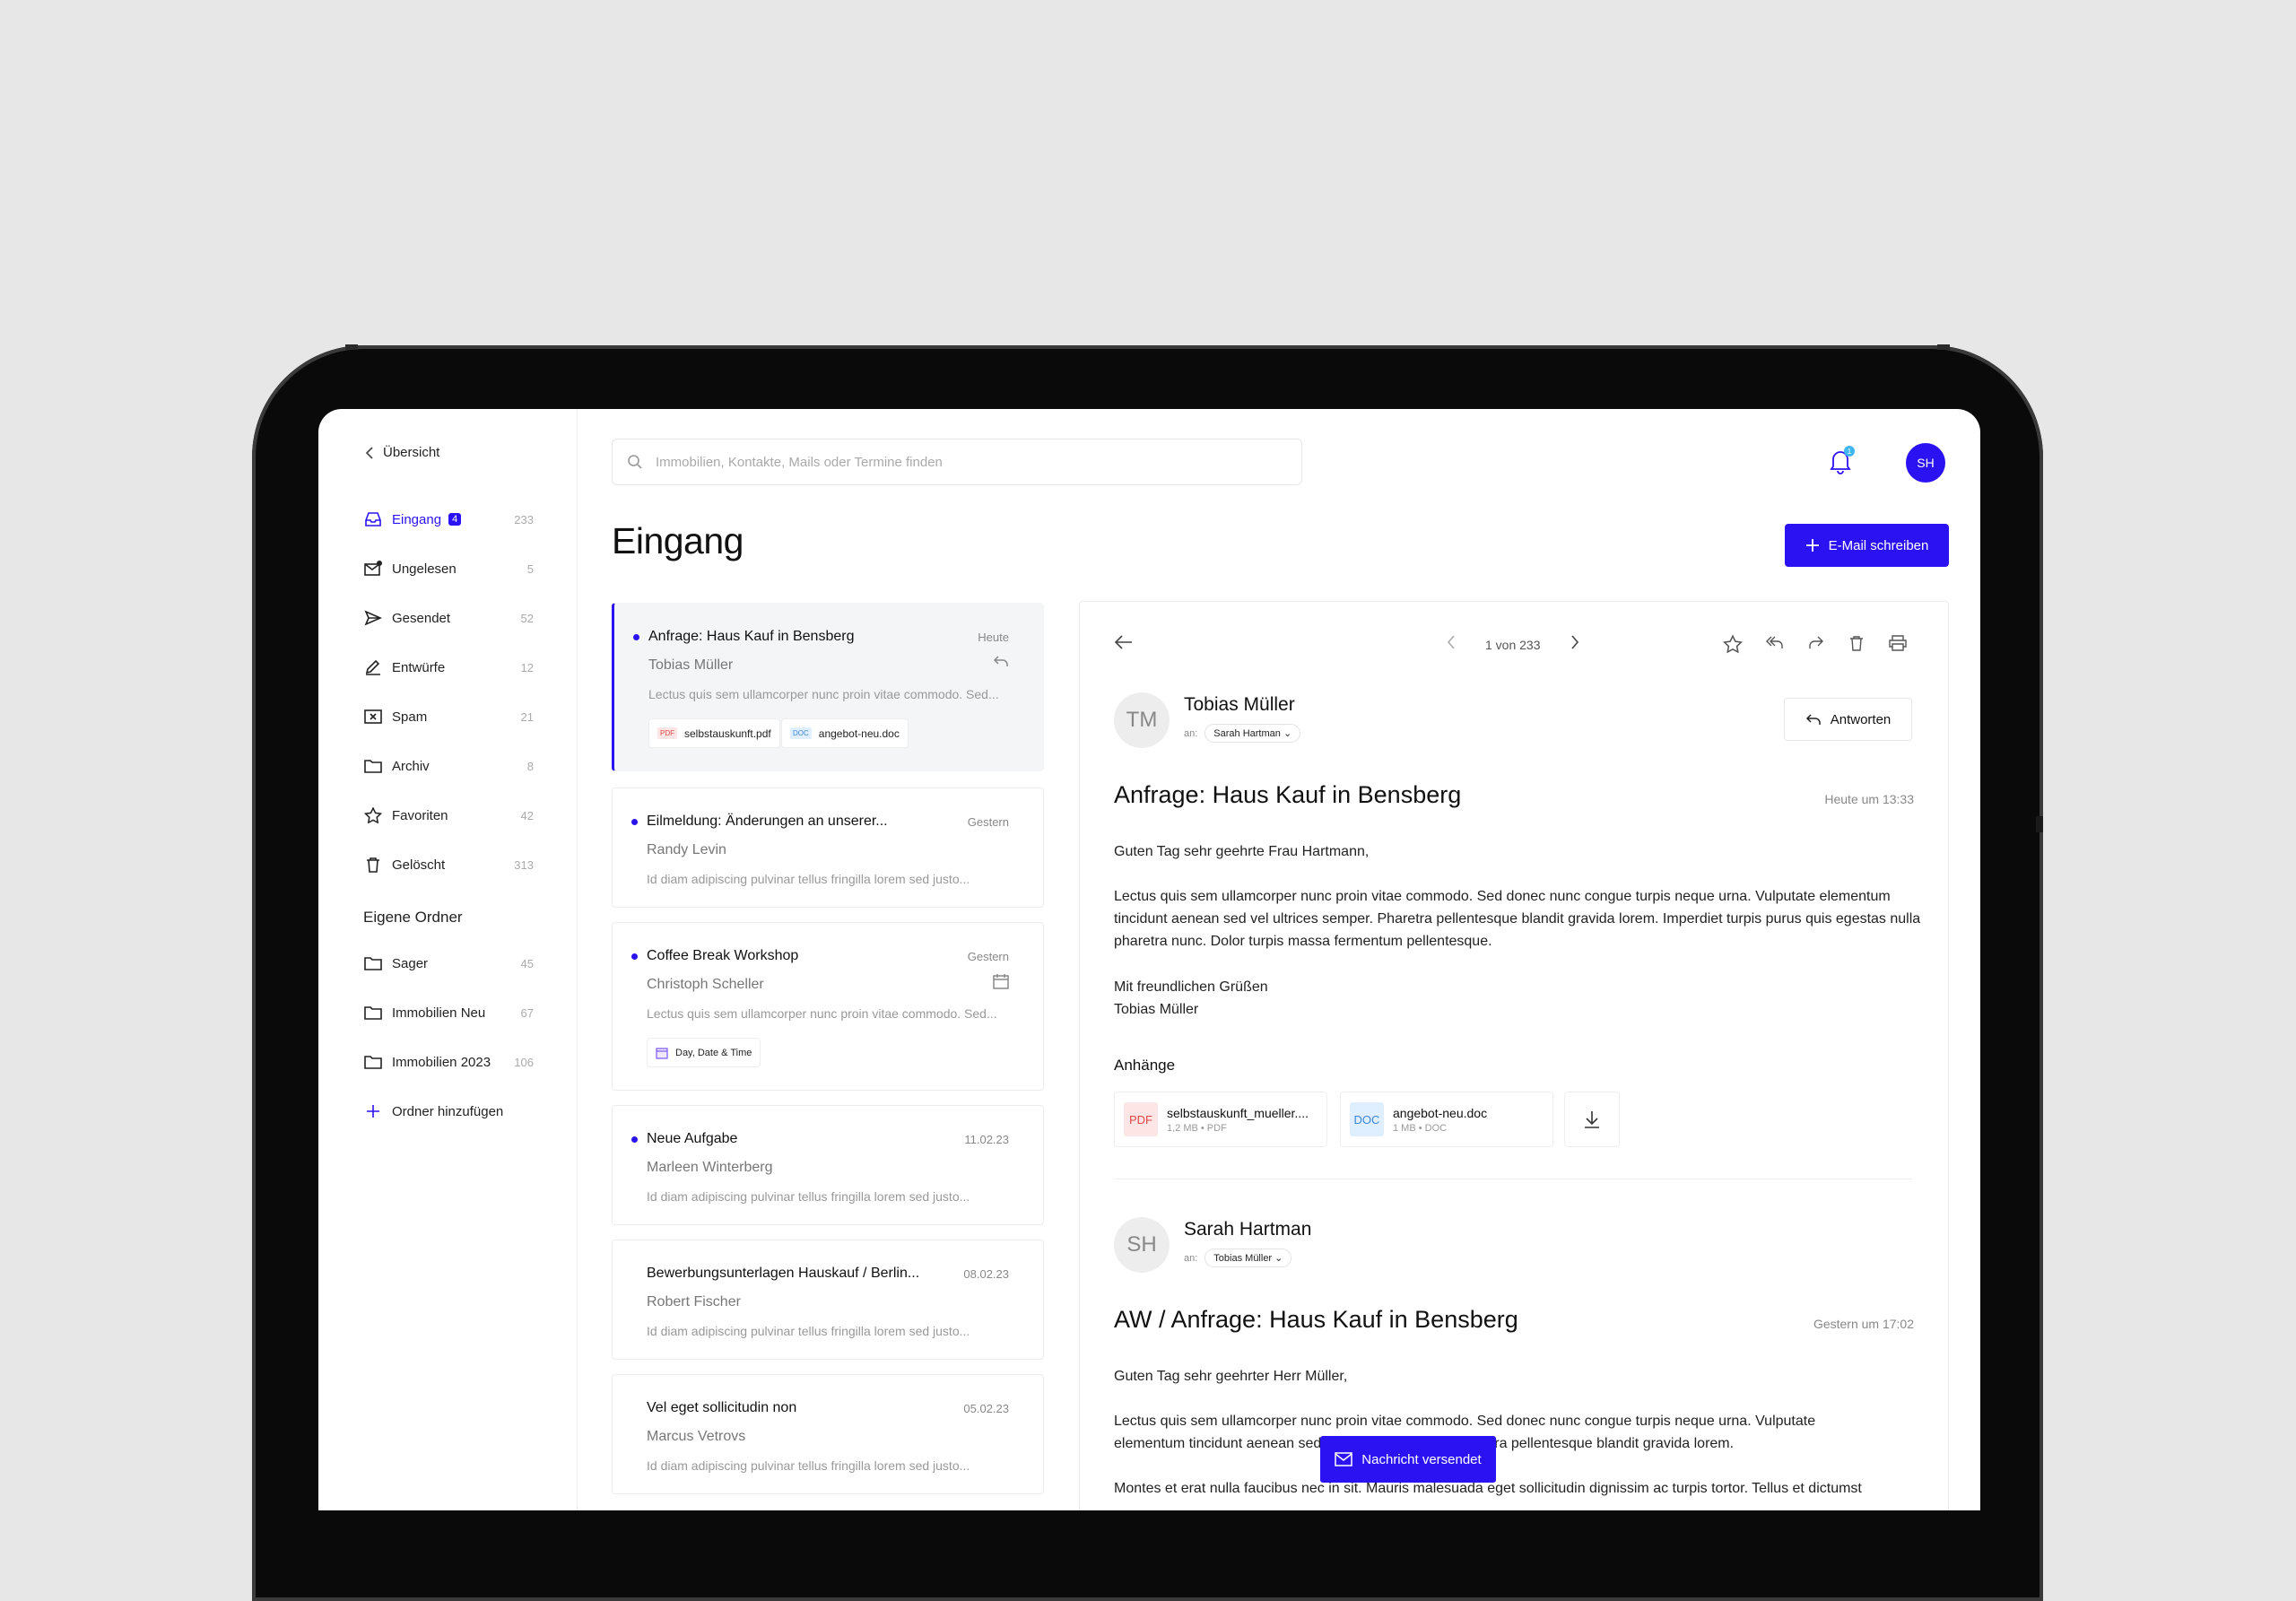 Image resolution: width=2296 pixels, height=1601 pixels. What do you see at coordinates (448, 766) in the screenshot?
I see `sidebar-item-archiv: Archiv 8` at bounding box center [448, 766].